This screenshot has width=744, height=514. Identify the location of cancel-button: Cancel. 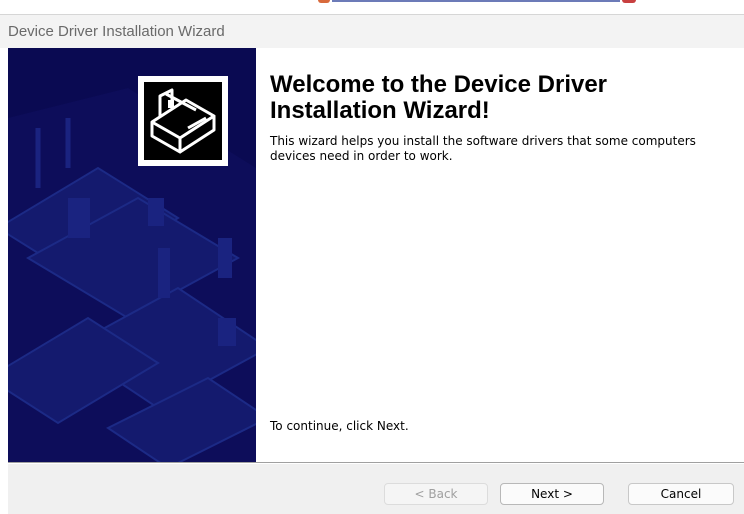
(681, 494).